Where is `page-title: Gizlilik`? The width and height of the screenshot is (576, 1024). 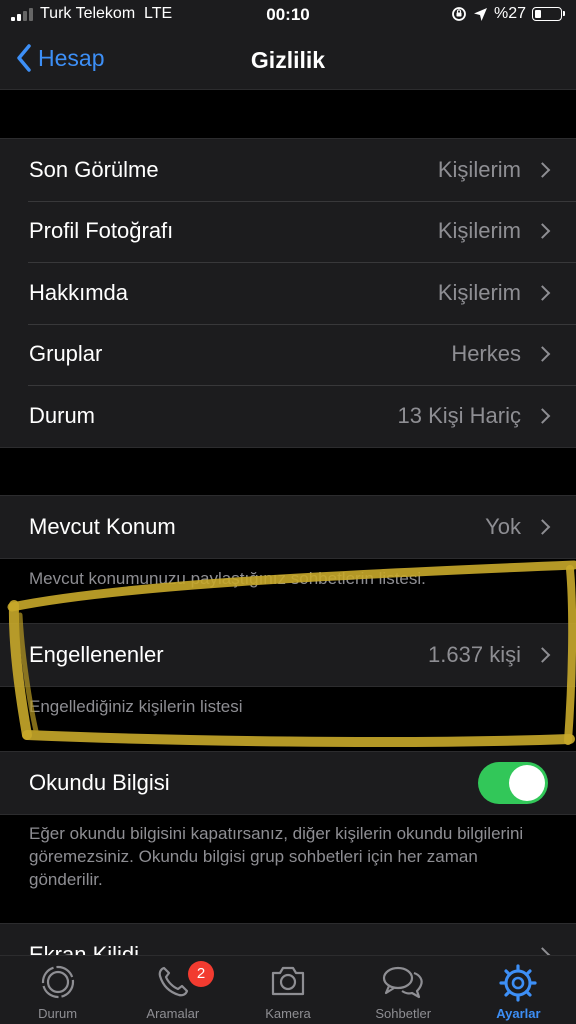 page-title: Gizlilik is located at coordinates (288, 60).